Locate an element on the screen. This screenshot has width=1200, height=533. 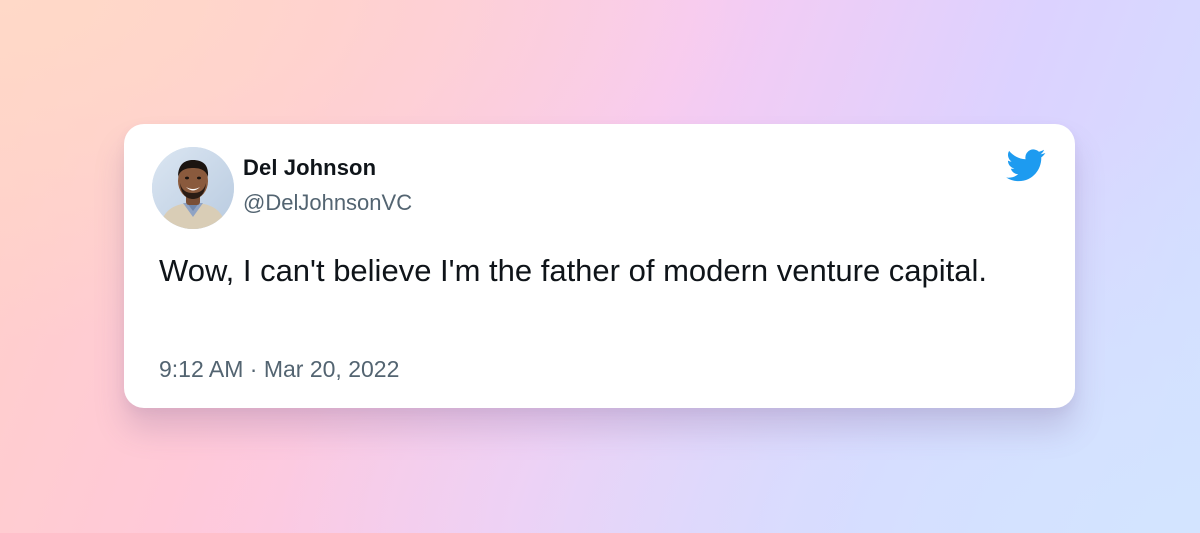
tweet-timestamp: 9:12 AM · Mar 20, 2022 is located at coordinates (279, 369).